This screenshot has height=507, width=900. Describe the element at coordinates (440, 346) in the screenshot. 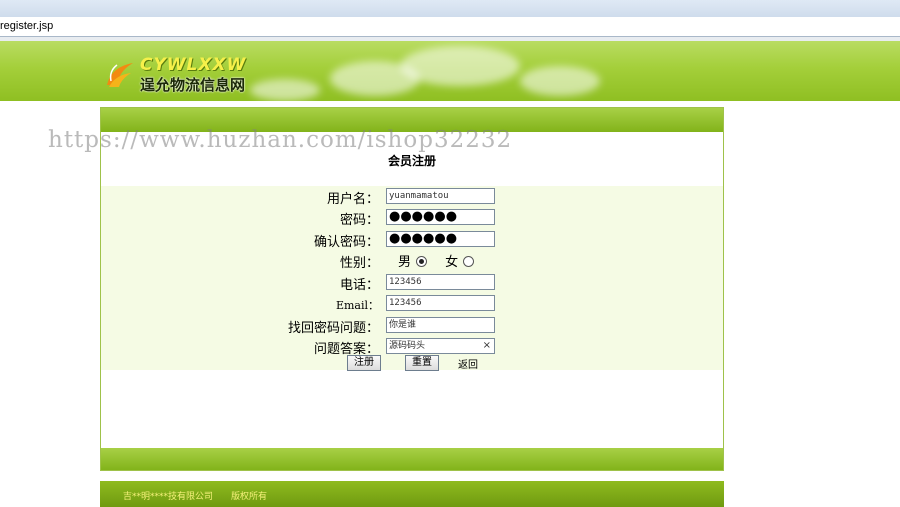

I see `security-answer-field: 源码码头 ×` at that location.